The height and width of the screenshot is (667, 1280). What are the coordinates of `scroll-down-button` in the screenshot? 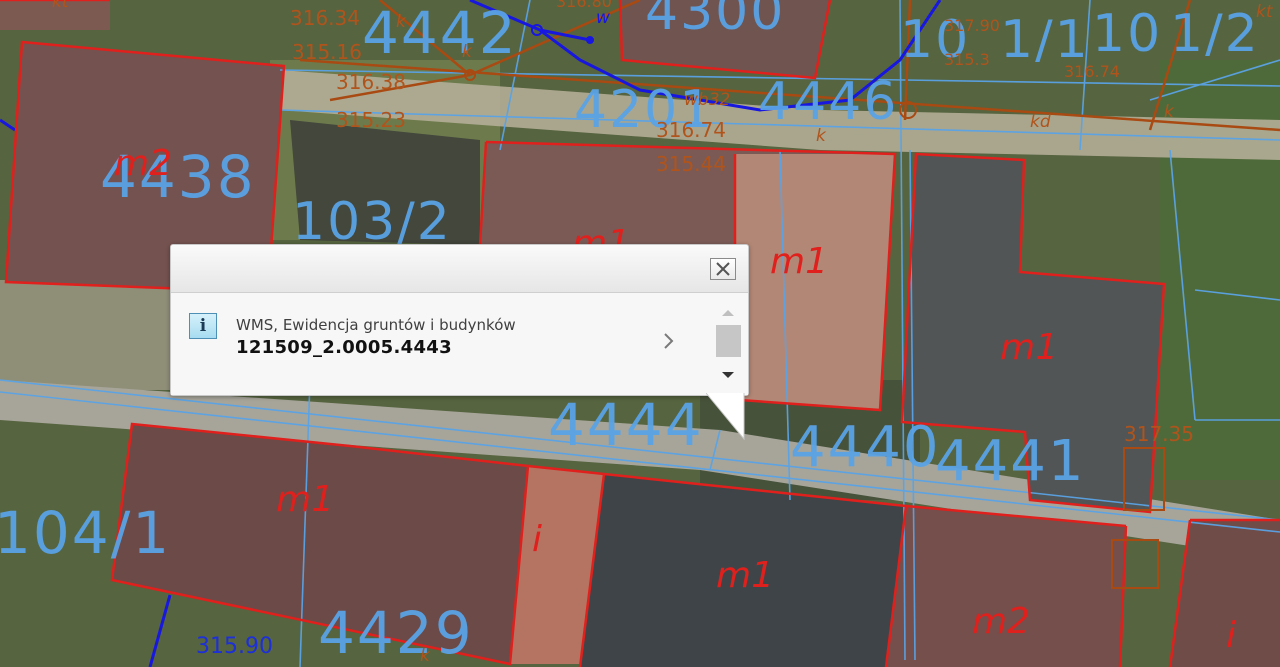 It's located at (728, 375).